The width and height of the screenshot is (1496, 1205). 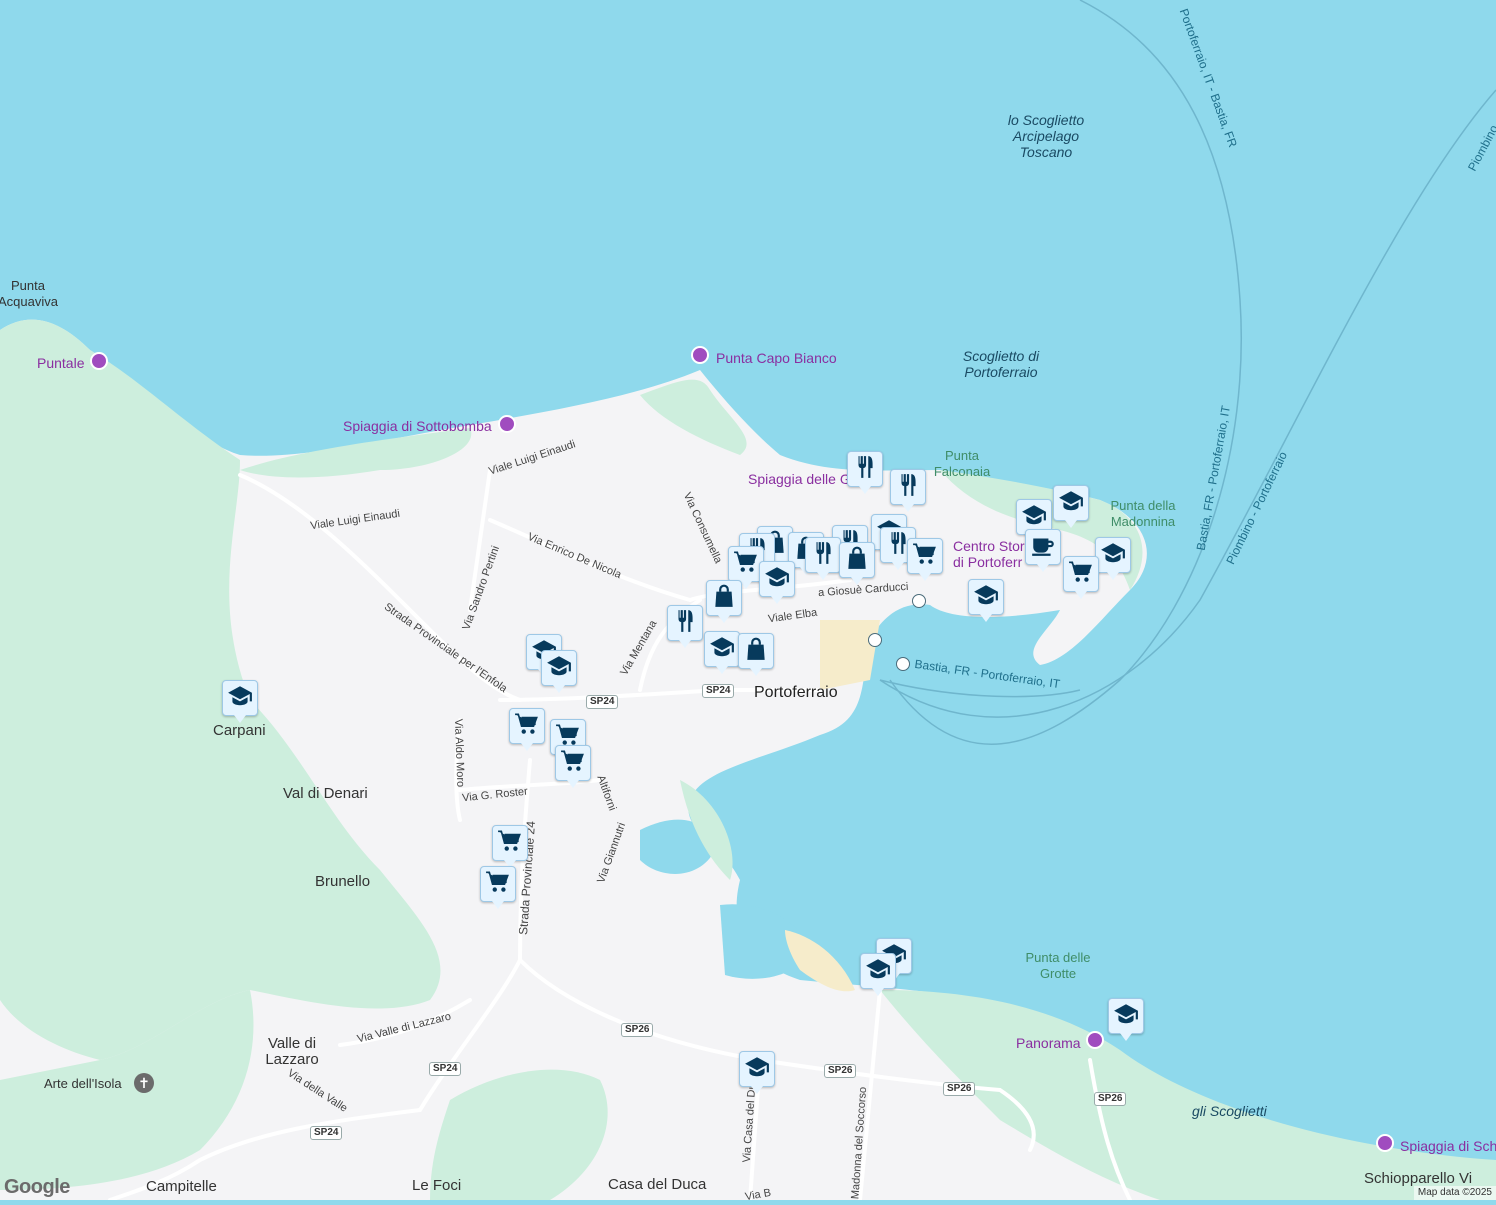 I want to click on punta-madonnina-label: Punta della Madonnina, so click(x=1143, y=513).